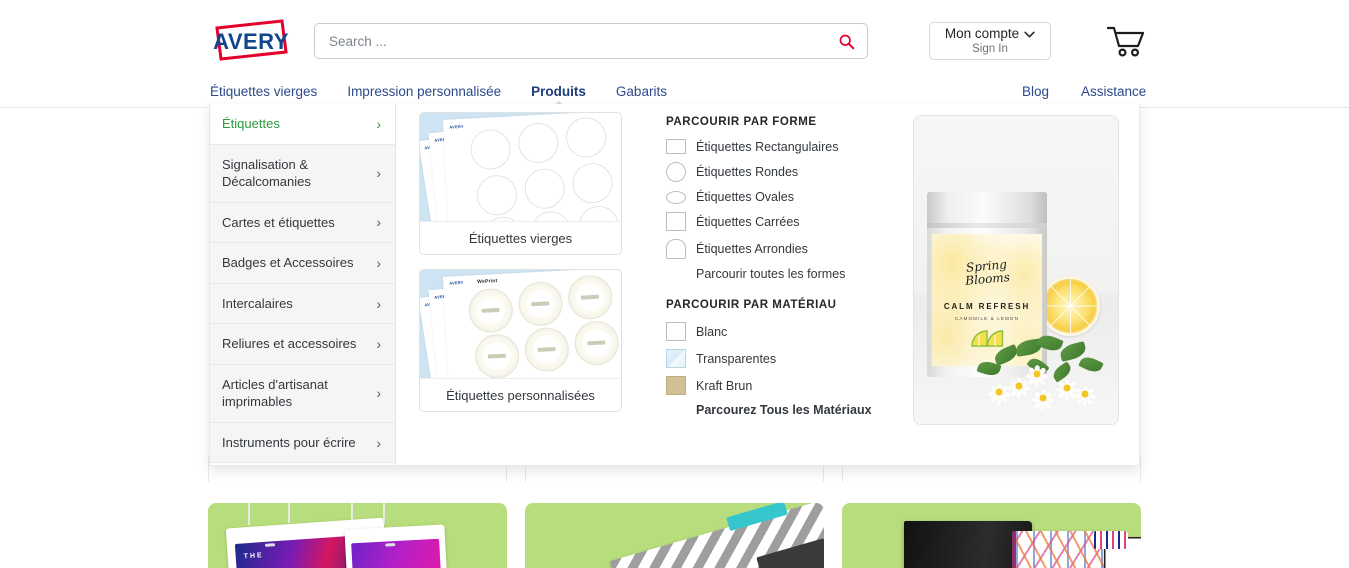 The height and width of the screenshot is (568, 1349). Describe the element at coordinates (278, 222) in the screenshot. I see `category-label: Cartes et étiquettes` at that location.